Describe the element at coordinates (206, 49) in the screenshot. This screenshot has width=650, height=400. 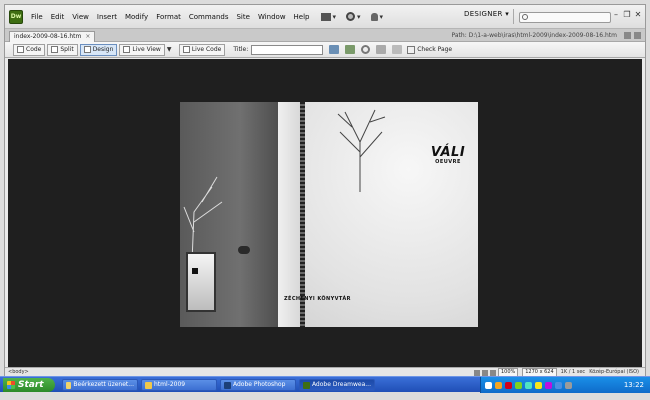
I see `live-code-label: Live Code` at that location.